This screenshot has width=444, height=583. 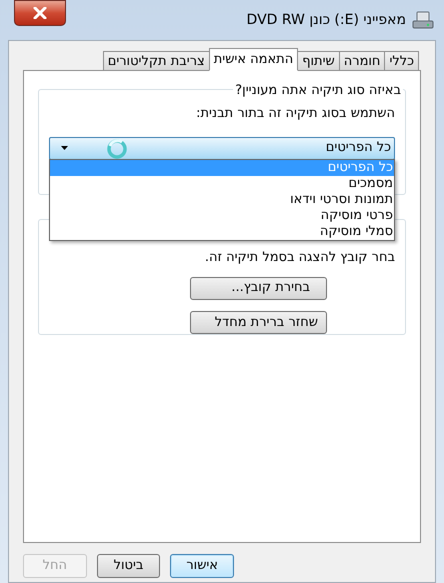 What do you see at coordinates (423, 20) in the screenshot?
I see `drive-icon` at bounding box center [423, 20].